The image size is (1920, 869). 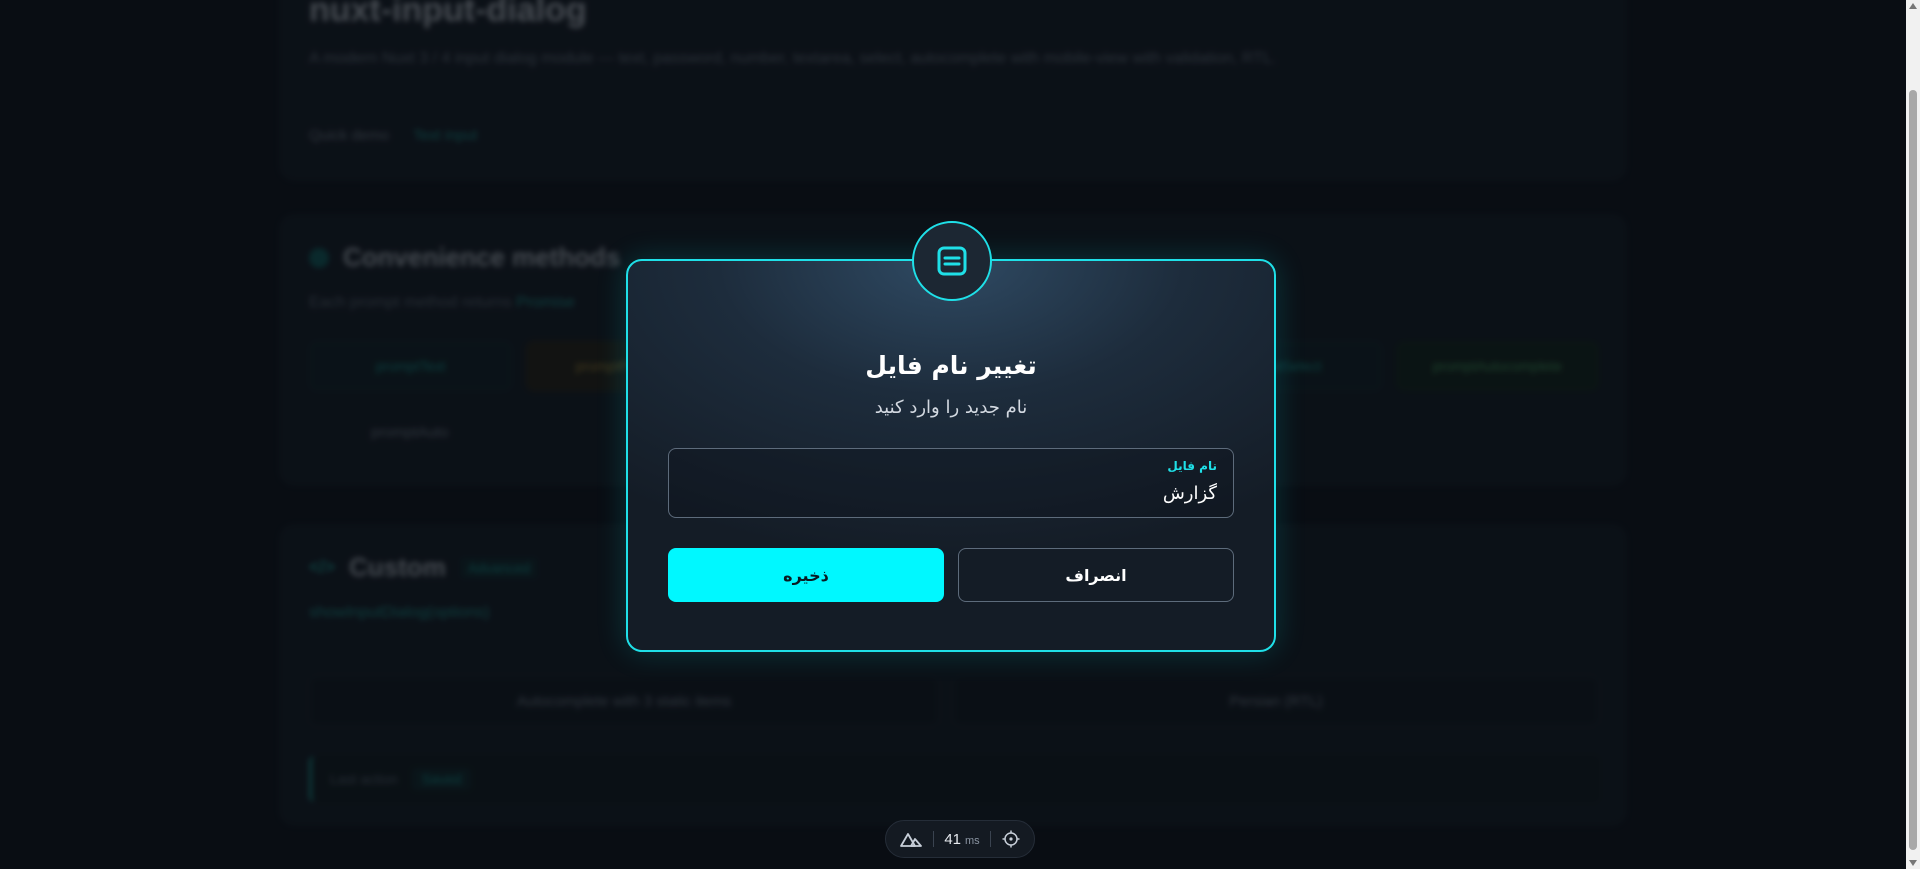 I want to click on nuxt-logo-icon, so click(x=911, y=839).